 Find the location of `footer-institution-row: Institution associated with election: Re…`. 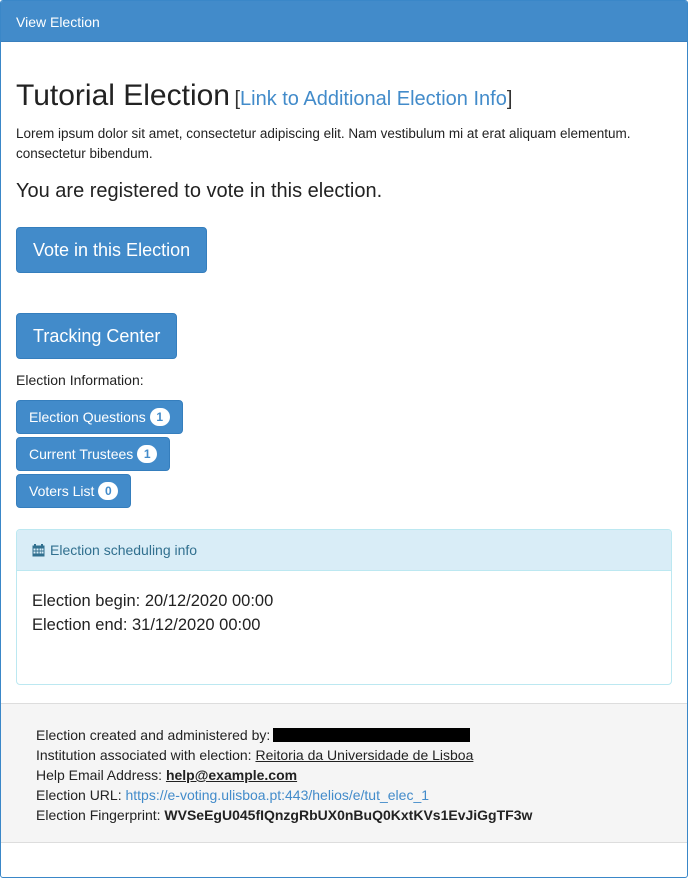

footer-institution-row: Institution associated with election: Re… is located at coordinates (344, 755).